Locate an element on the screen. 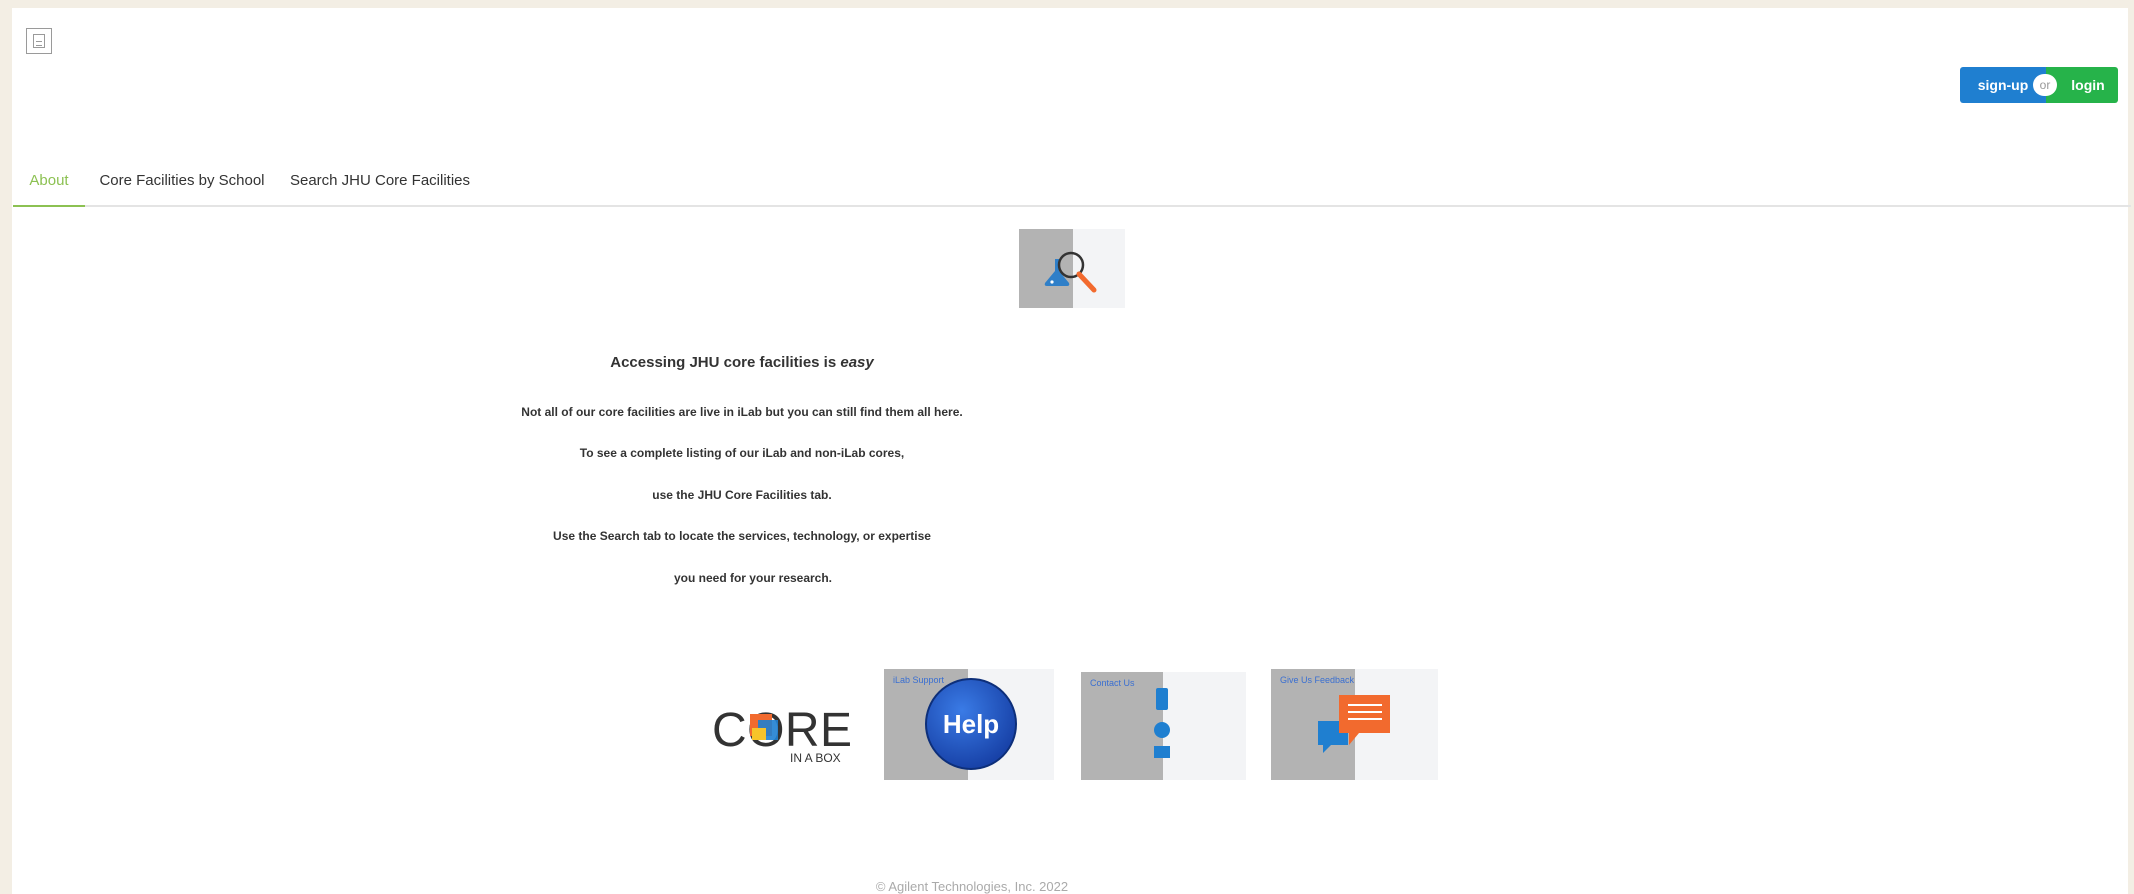  tab-core-facilities-by-school: Core Facilities by School is located at coordinates (182, 181).